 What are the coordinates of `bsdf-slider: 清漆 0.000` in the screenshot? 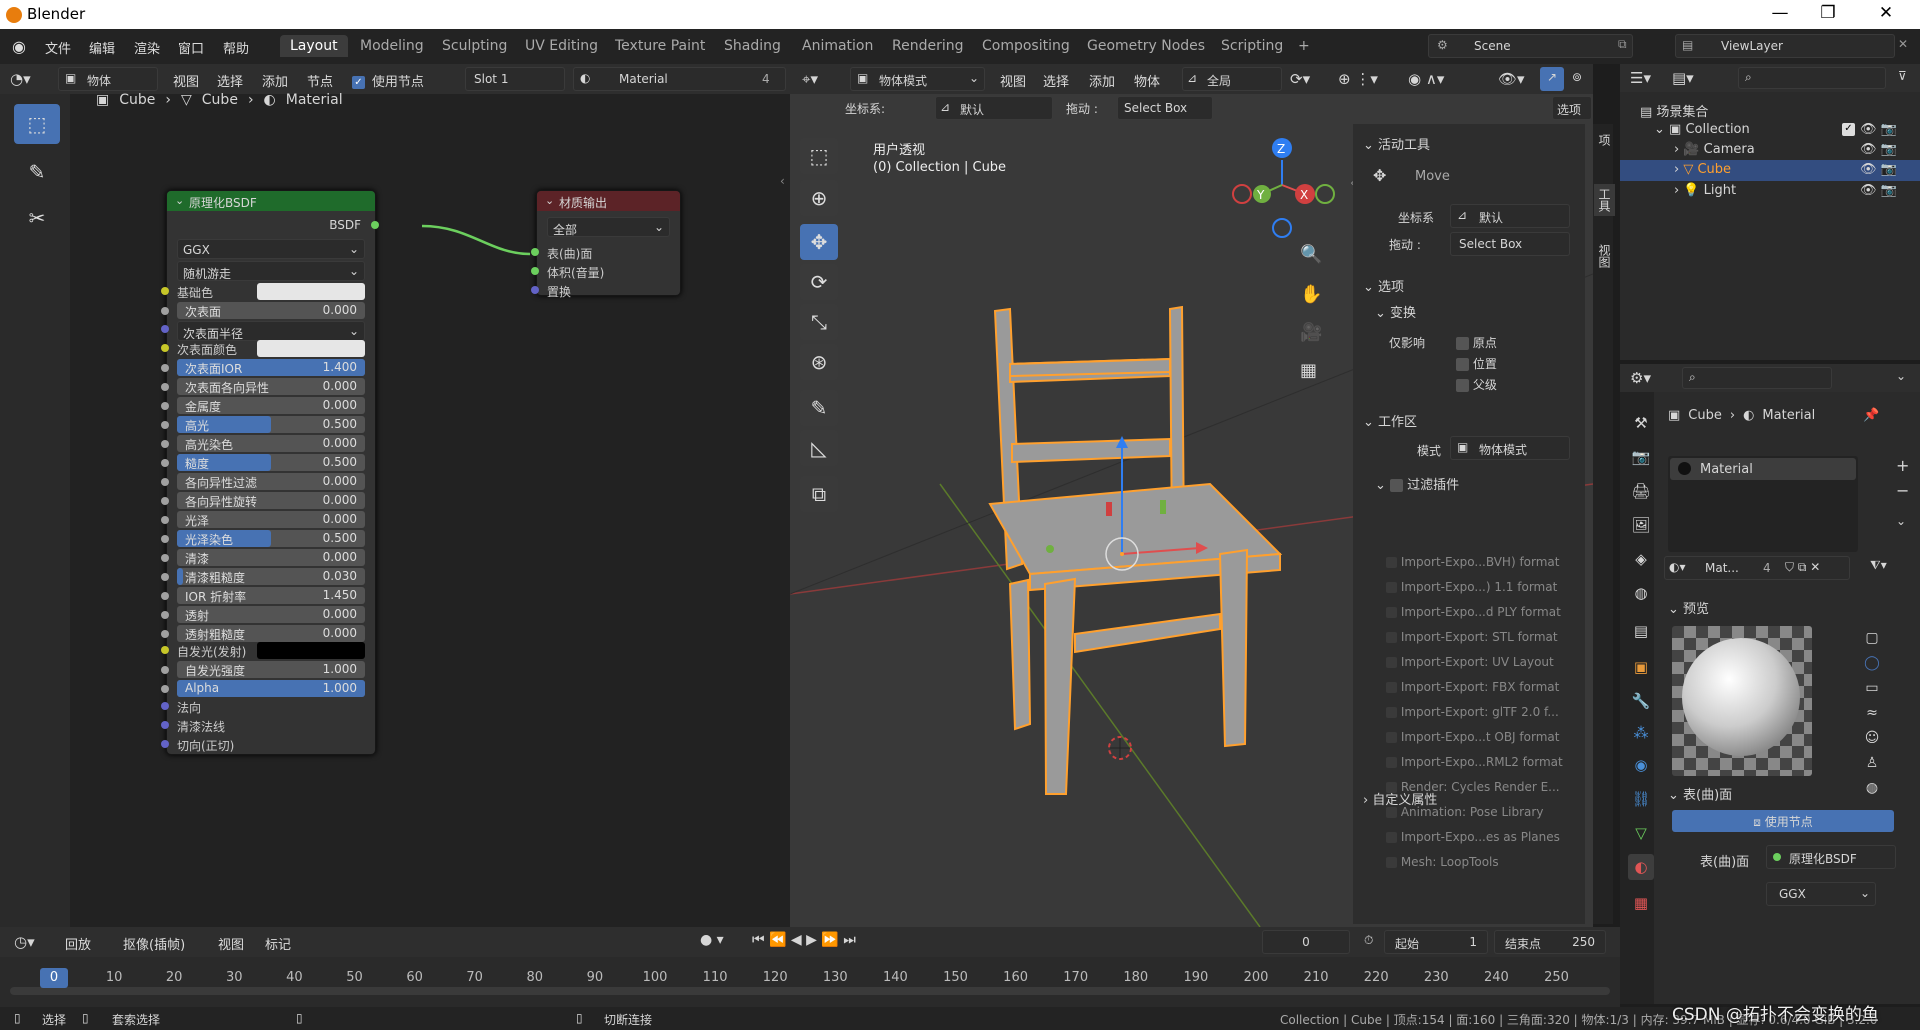 It's located at (271, 557).